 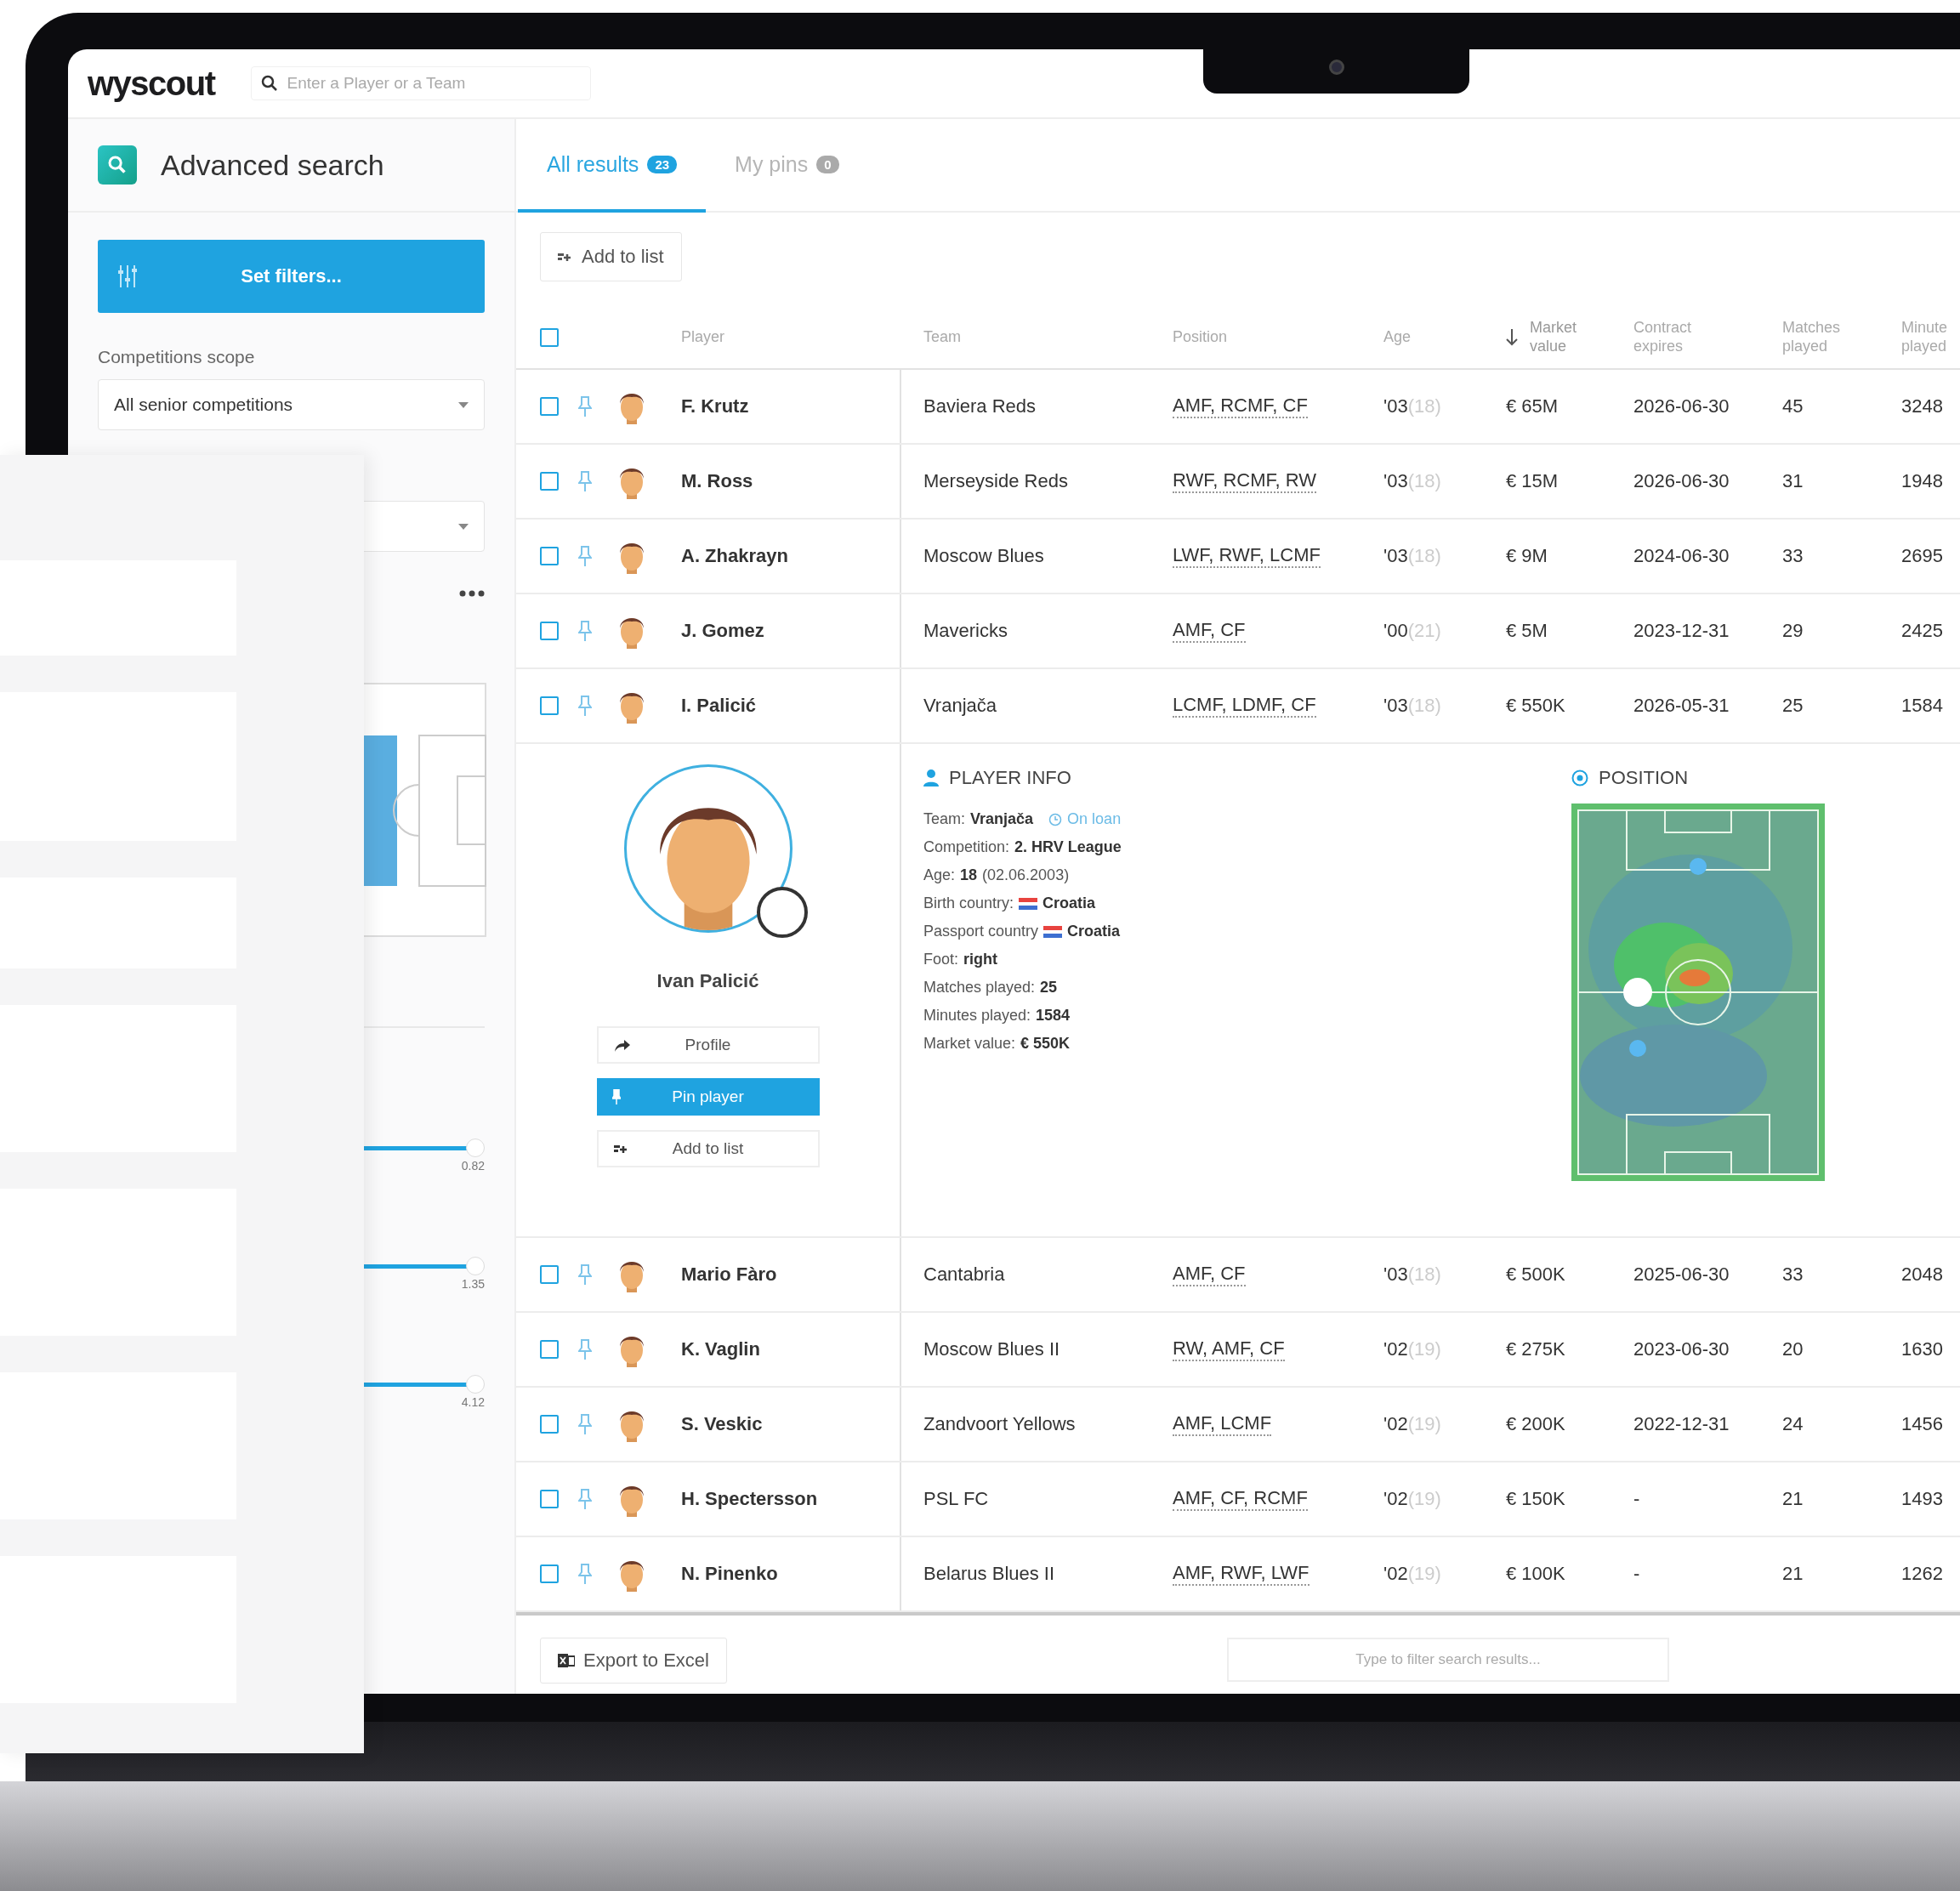 What do you see at coordinates (1512, 337) in the screenshot?
I see `sort-down-icon` at bounding box center [1512, 337].